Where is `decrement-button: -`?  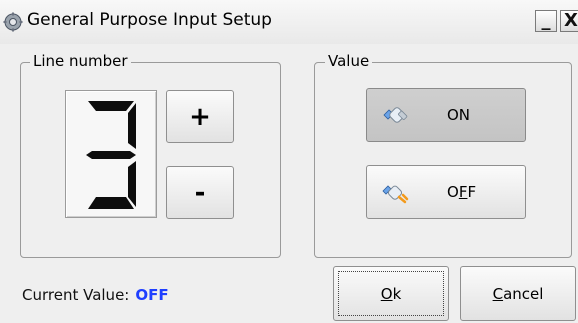 decrement-button: - is located at coordinates (200, 192).